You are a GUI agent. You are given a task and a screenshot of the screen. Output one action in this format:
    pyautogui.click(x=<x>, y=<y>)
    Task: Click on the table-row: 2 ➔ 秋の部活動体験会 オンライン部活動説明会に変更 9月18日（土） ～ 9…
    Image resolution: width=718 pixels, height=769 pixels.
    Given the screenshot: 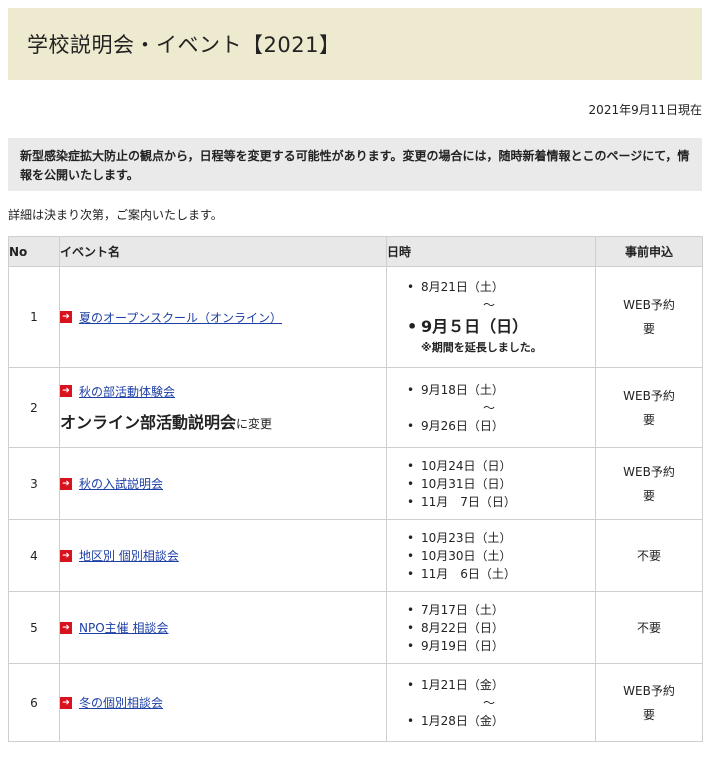 What is the action you would take?
    pyautogui.click(x=355, y=407)
    